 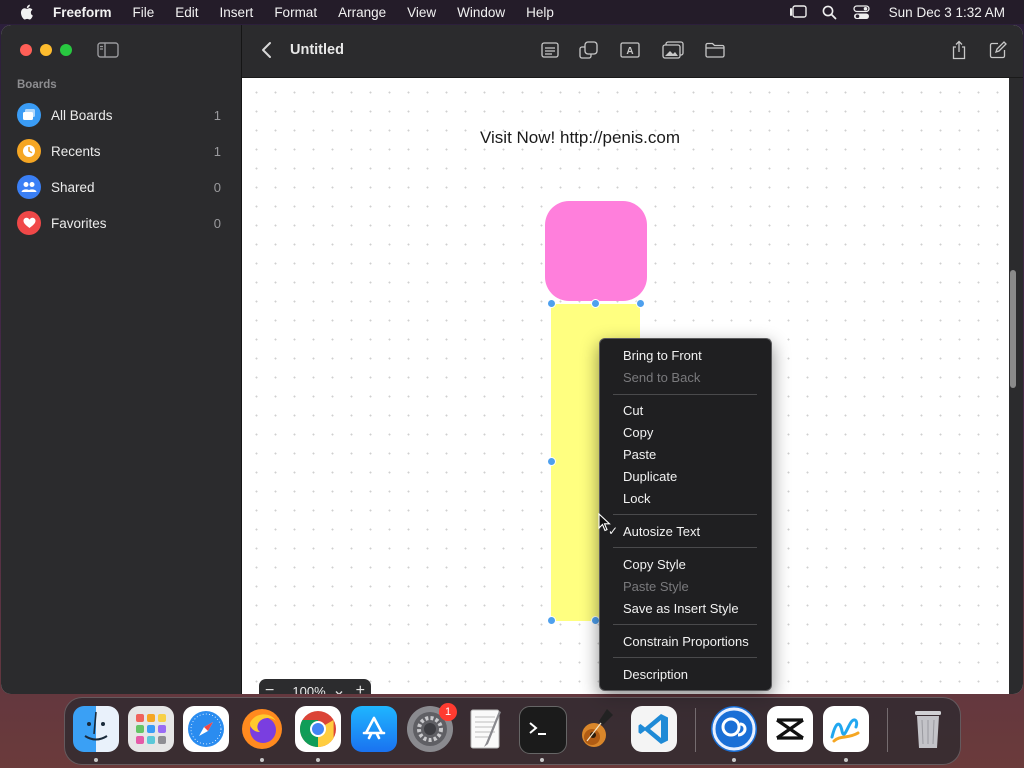 I want to click on zoom-in-button: +, so click(x=360, y=688).